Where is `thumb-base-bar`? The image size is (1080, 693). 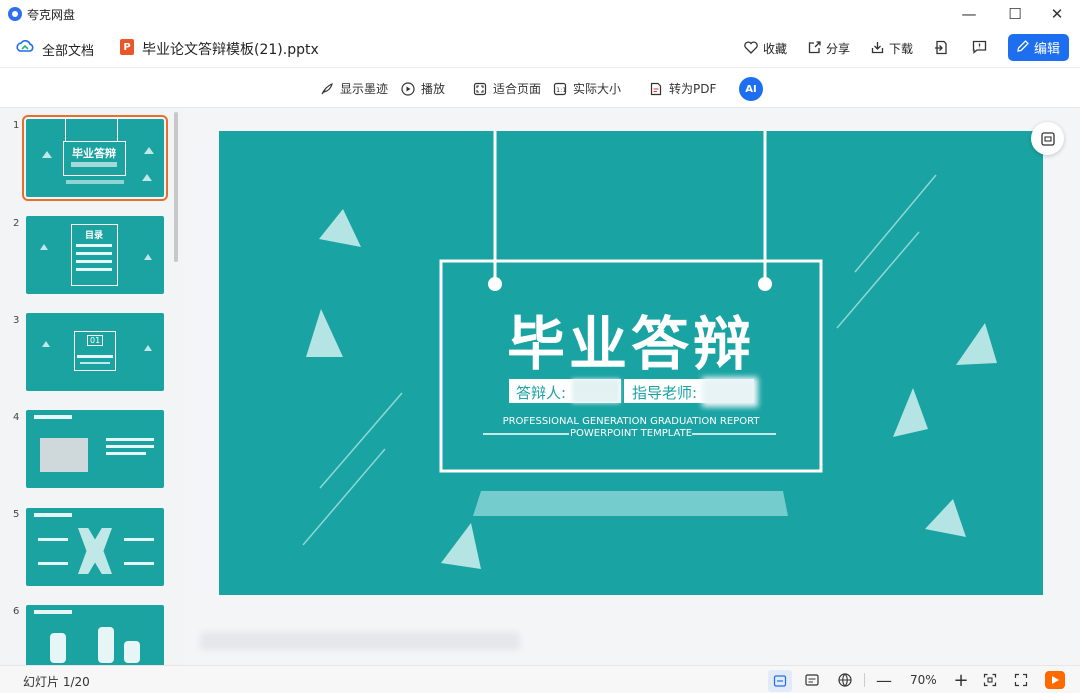
thumb-base-bar is located at coordinates (95, 182).